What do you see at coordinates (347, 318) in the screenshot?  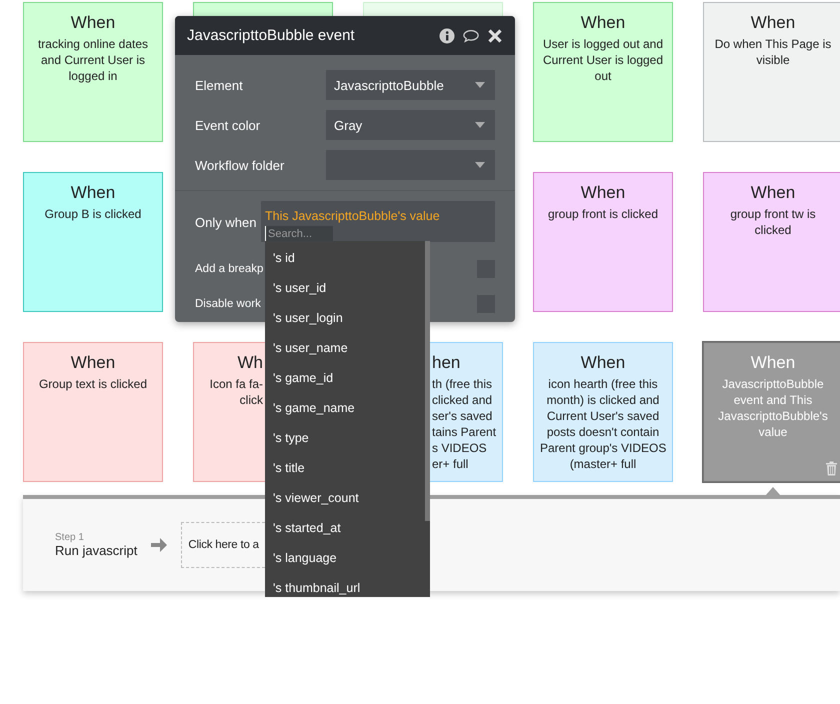 I see `suggestion-item: 's user_login` at bounding box center [347, 318].